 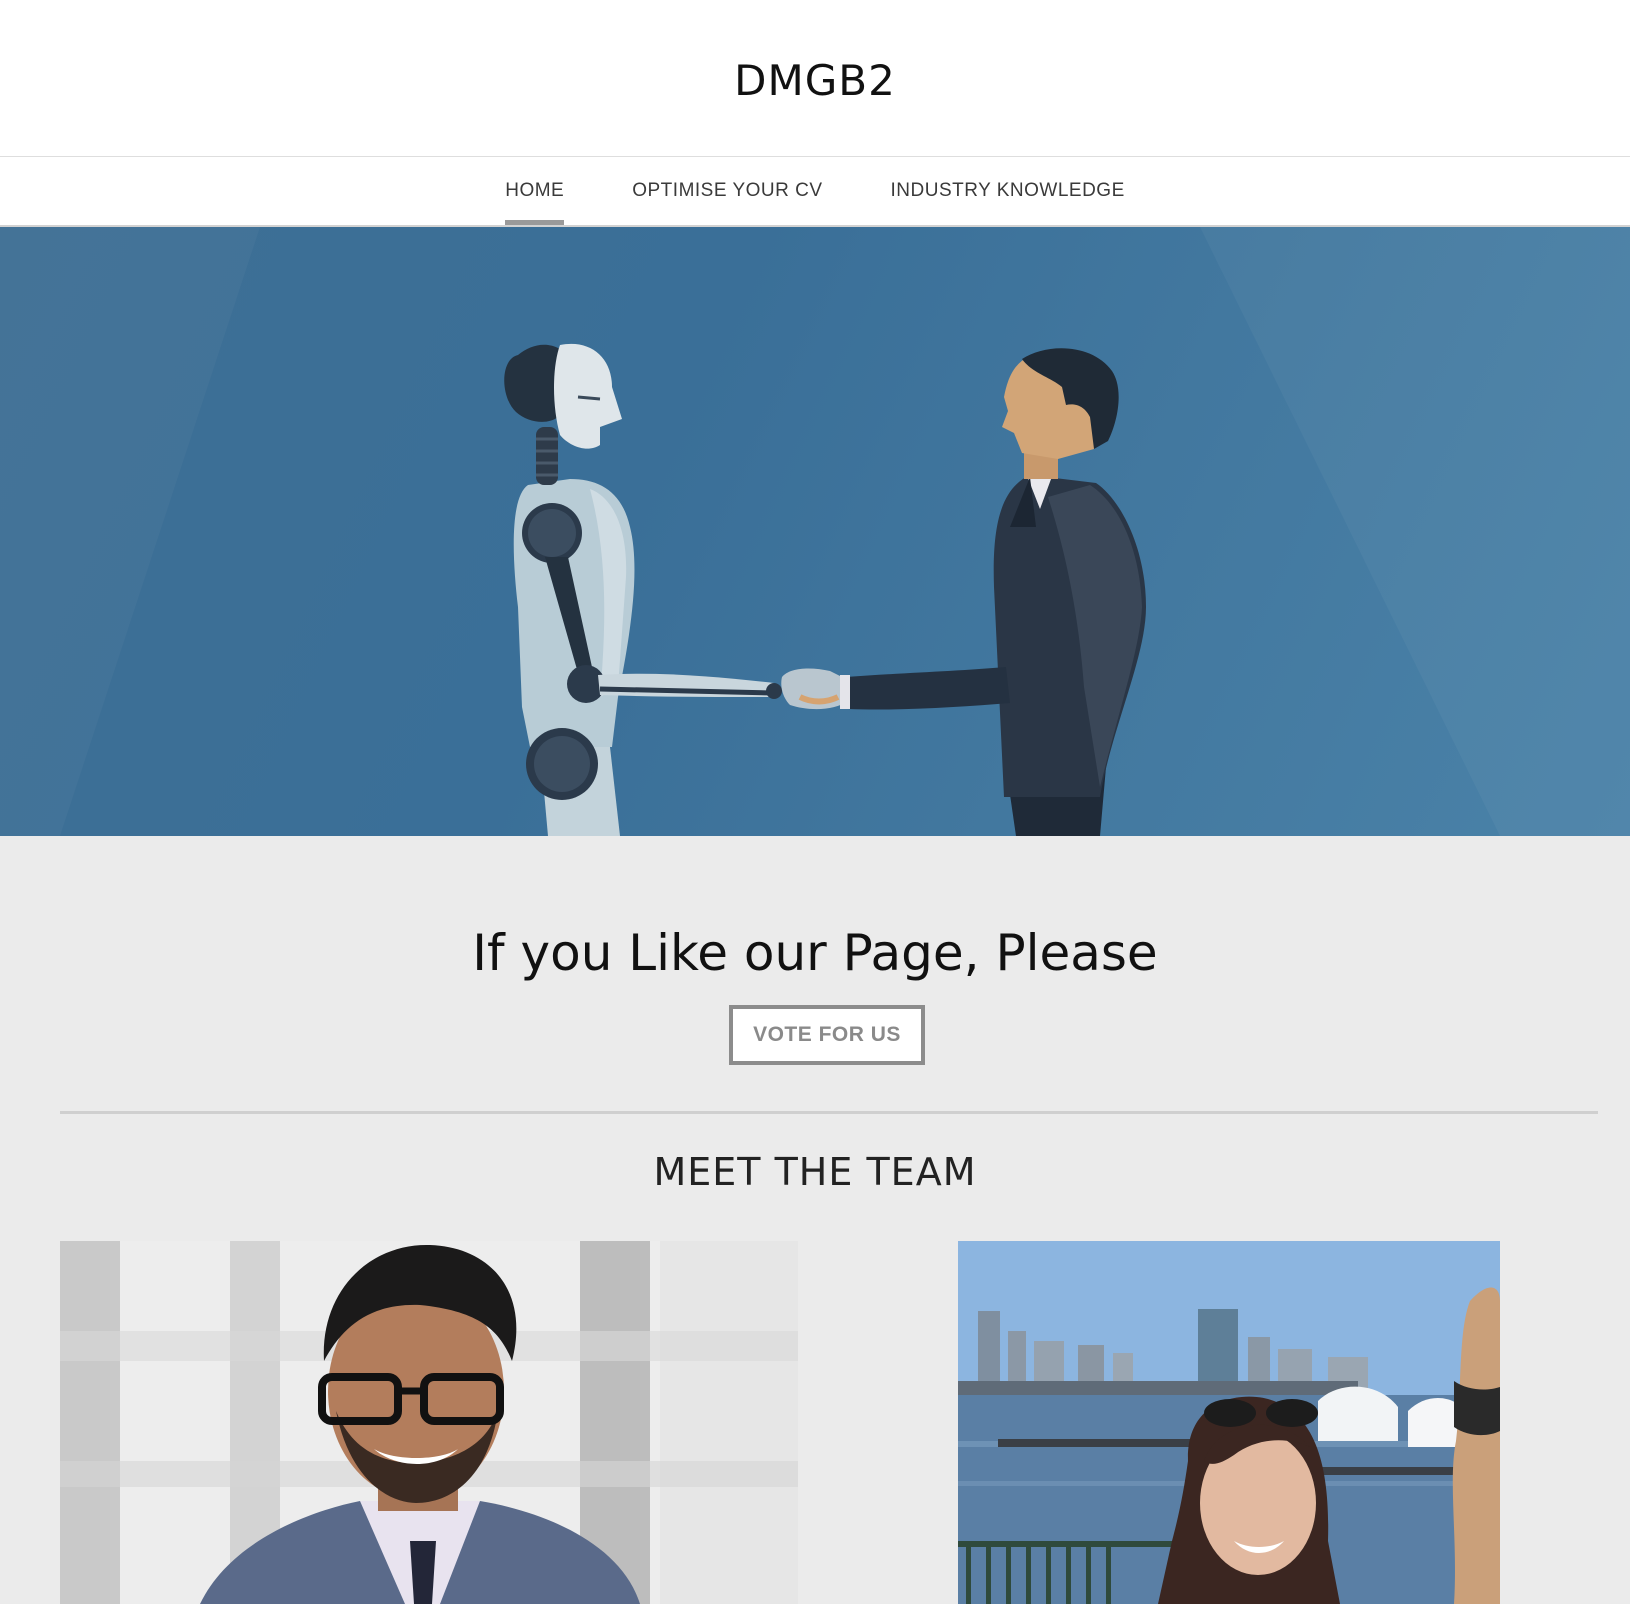 I want to click on businessman-figure, so click(x=993, y=592).